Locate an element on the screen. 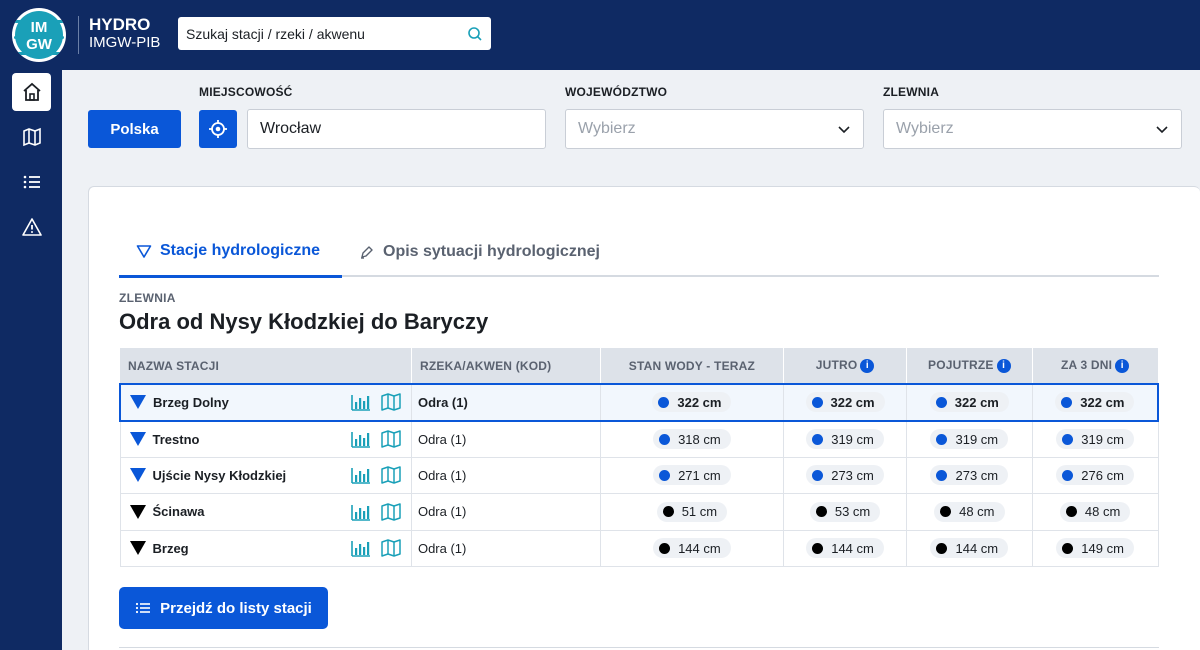 This screenshot has height=650, width=1200. table-row: Trestno Odra (1) 318 cm 319 cm 319 cm 319 cm is located at coordinates (639, 439).